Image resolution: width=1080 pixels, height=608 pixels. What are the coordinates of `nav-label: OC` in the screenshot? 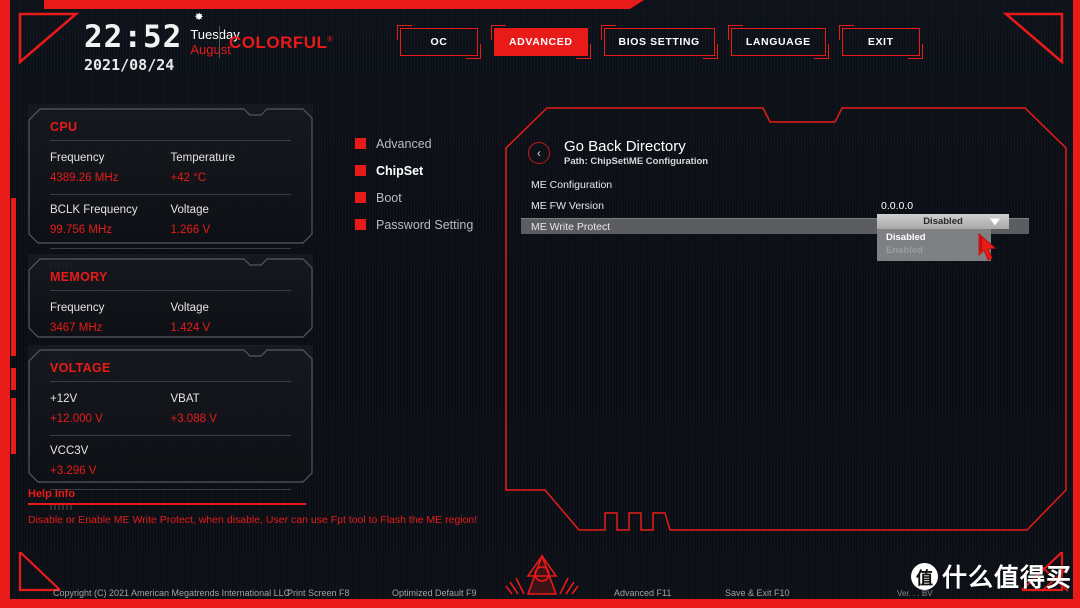 It's located at (439, 42).